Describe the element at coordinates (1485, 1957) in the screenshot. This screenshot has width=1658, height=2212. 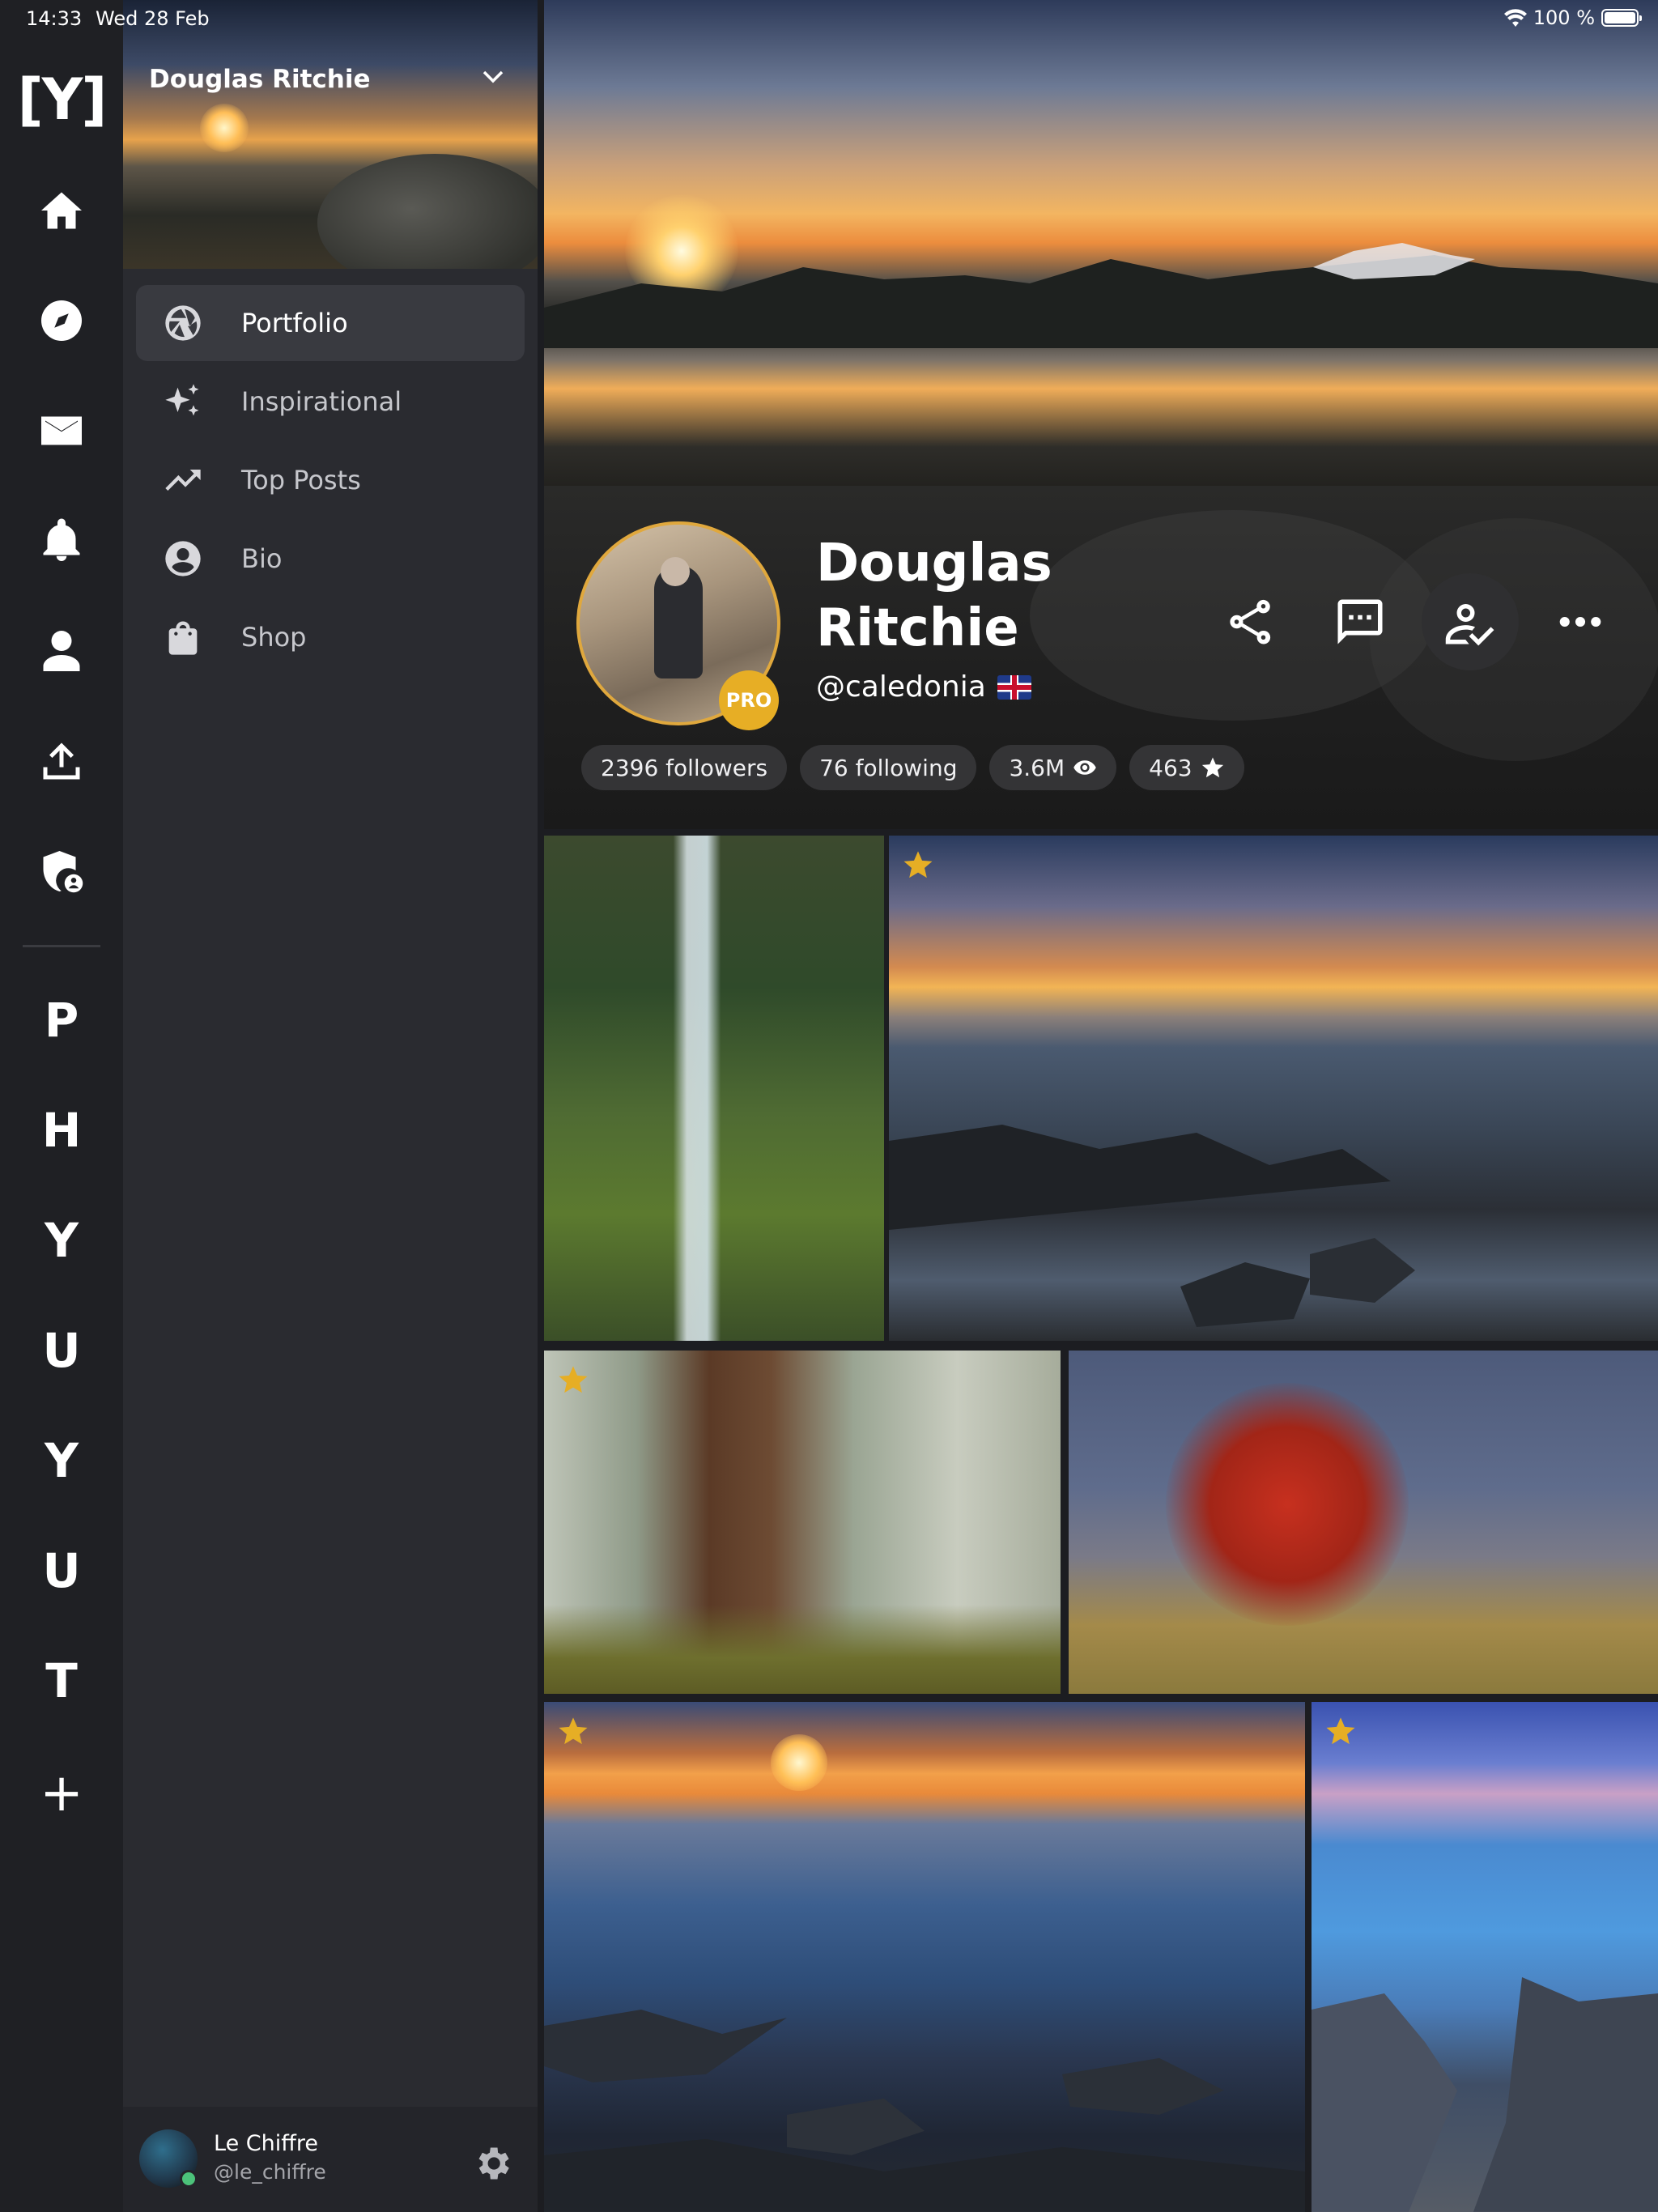
I see `photo-pier-blue` at that location.